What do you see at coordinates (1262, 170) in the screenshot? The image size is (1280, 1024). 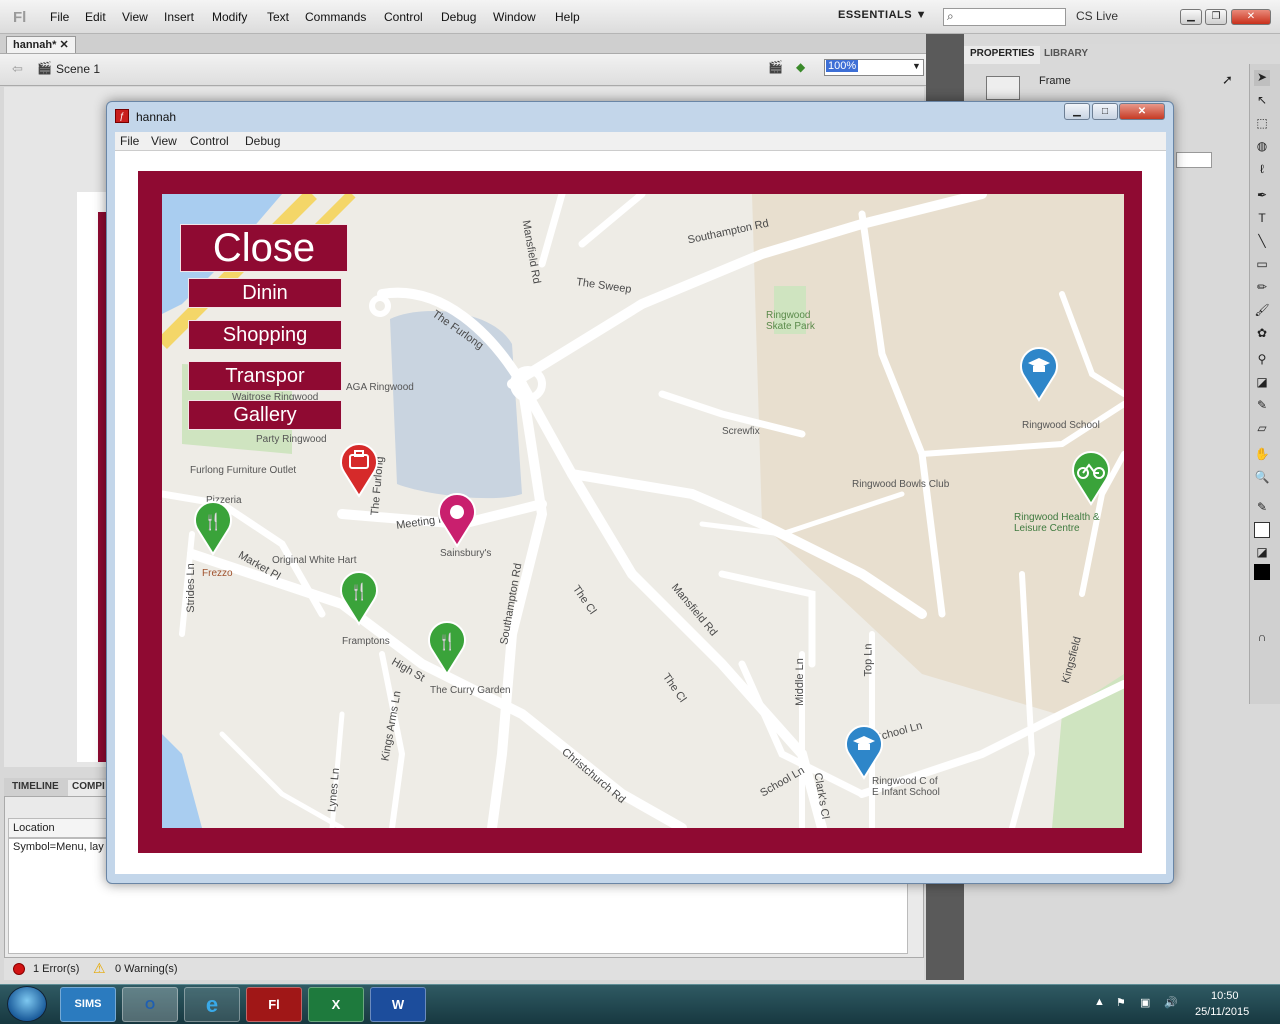 I see `lasso-tool-icon: ℓ` at bounding box center [1262, 170].